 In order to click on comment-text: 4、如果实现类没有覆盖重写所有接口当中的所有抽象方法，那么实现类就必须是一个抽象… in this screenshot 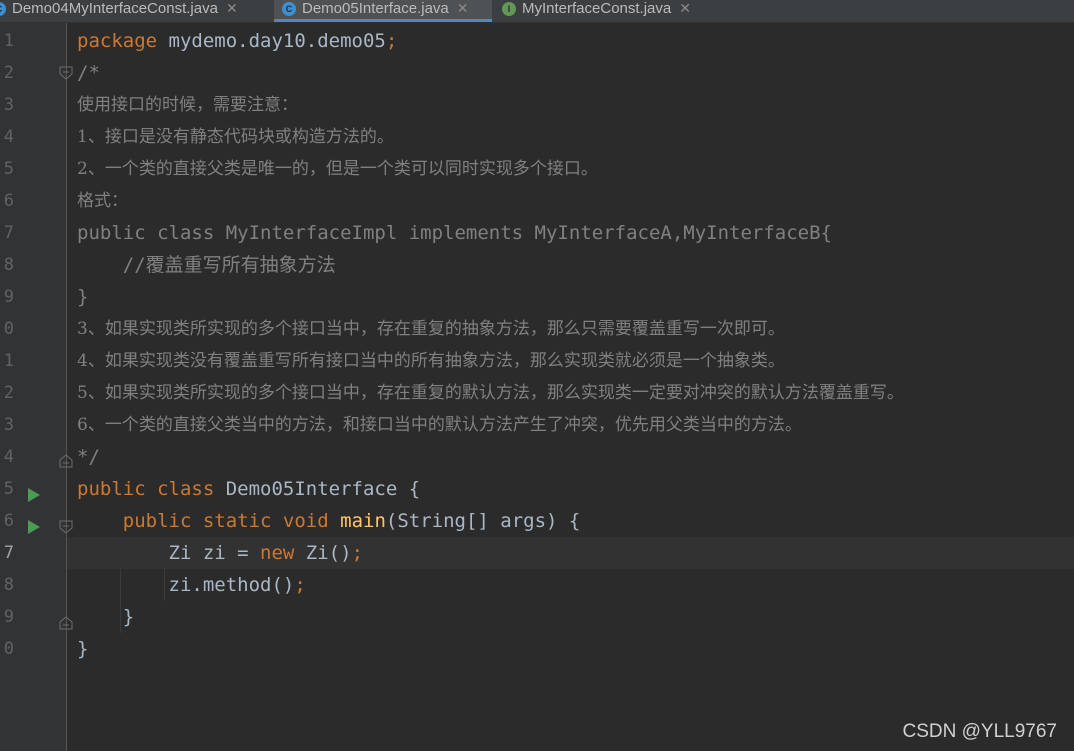, I will do `click(431, 361)`.